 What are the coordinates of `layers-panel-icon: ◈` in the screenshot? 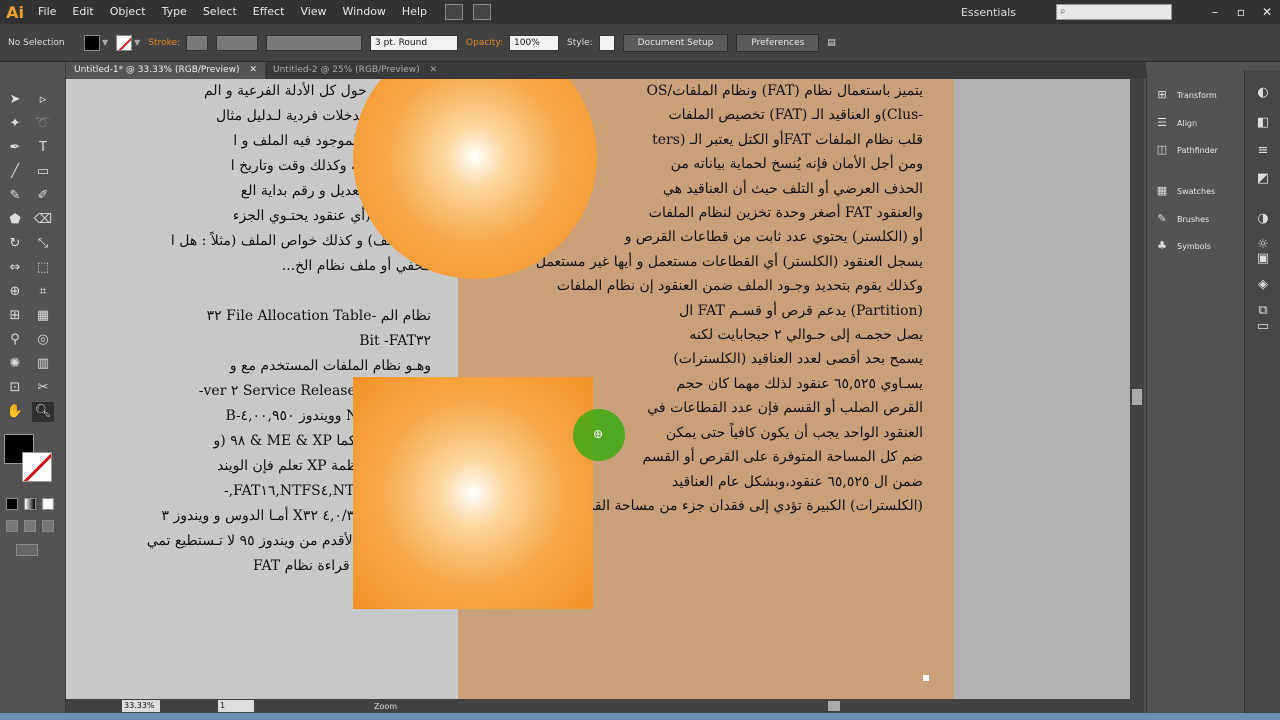 It's located at (1263, 285).